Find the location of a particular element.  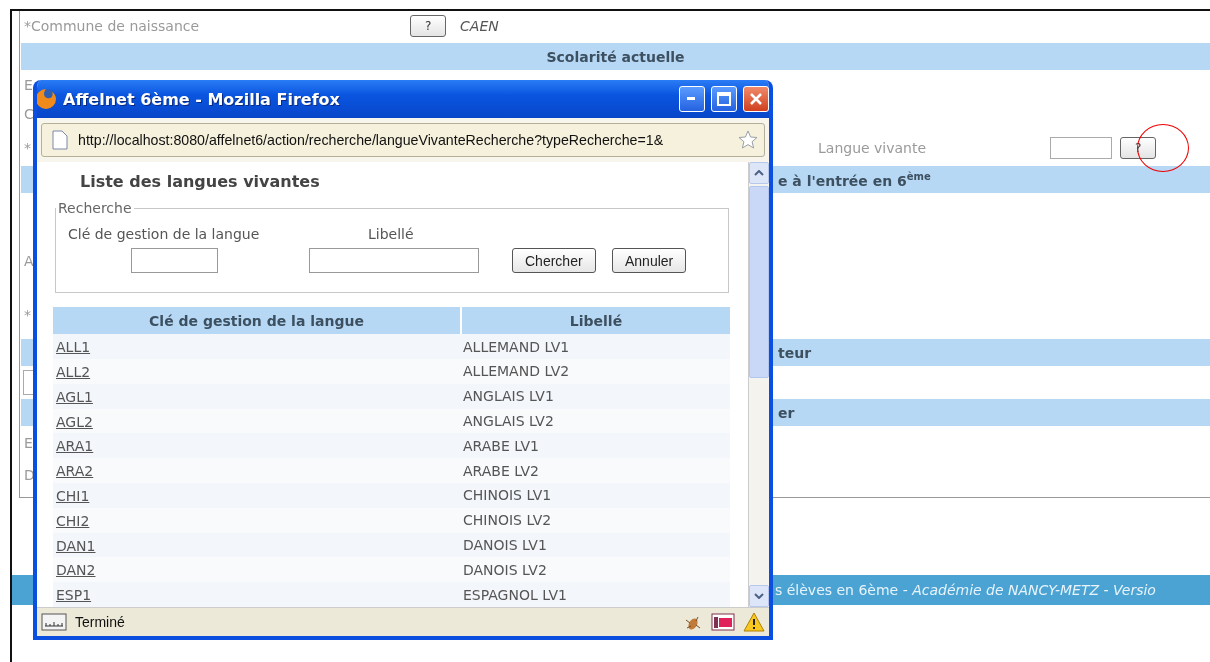

language-key-link: DAN2 is located at coordinates (76, 570).